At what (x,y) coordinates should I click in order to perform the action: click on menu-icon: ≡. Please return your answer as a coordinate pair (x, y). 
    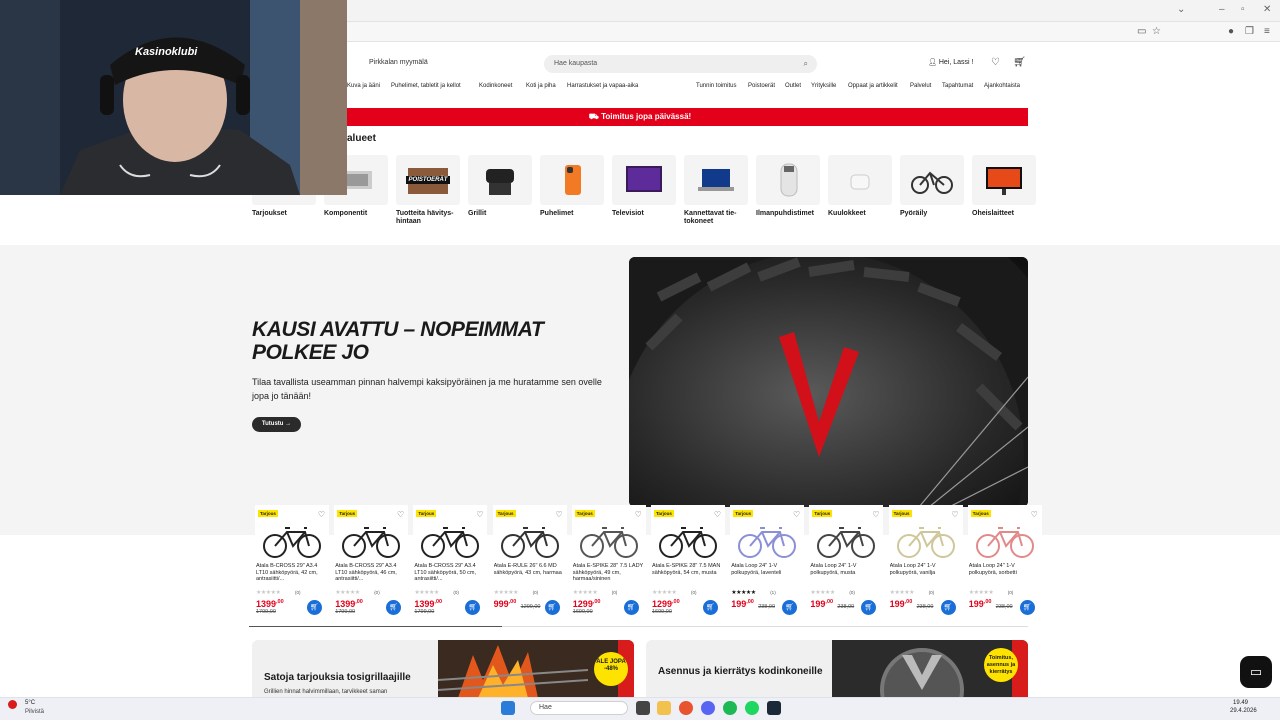
    Looking at the image, I should click on (1267, 31).